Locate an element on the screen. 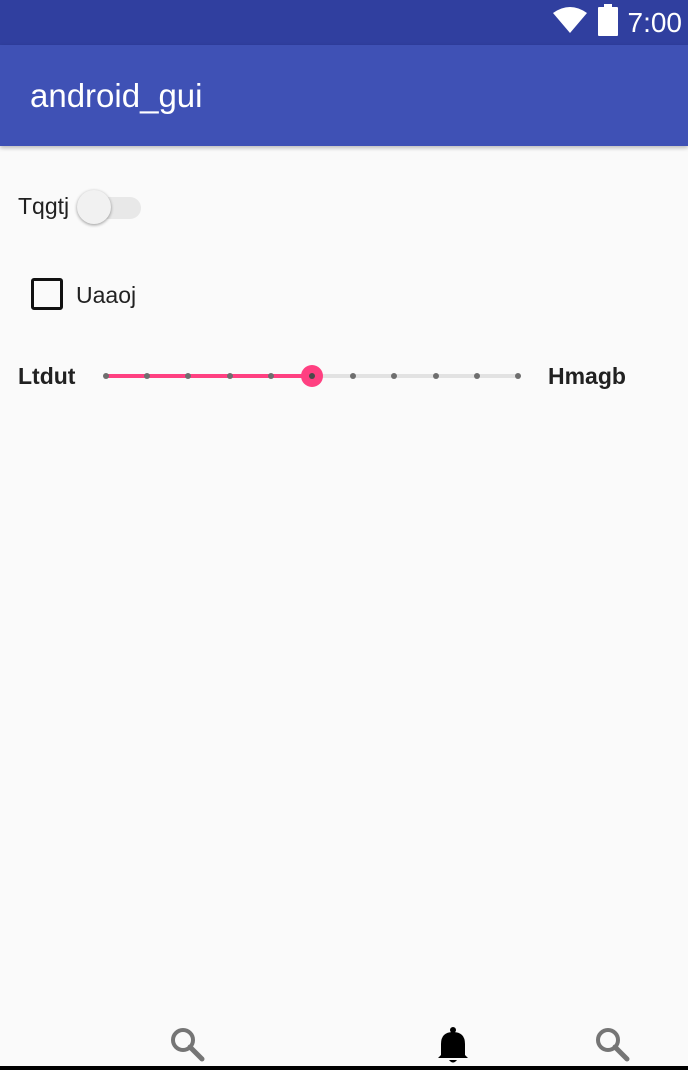 The image size is (688, 1070). bottom-navigation is located at coordinates (344, 1045).